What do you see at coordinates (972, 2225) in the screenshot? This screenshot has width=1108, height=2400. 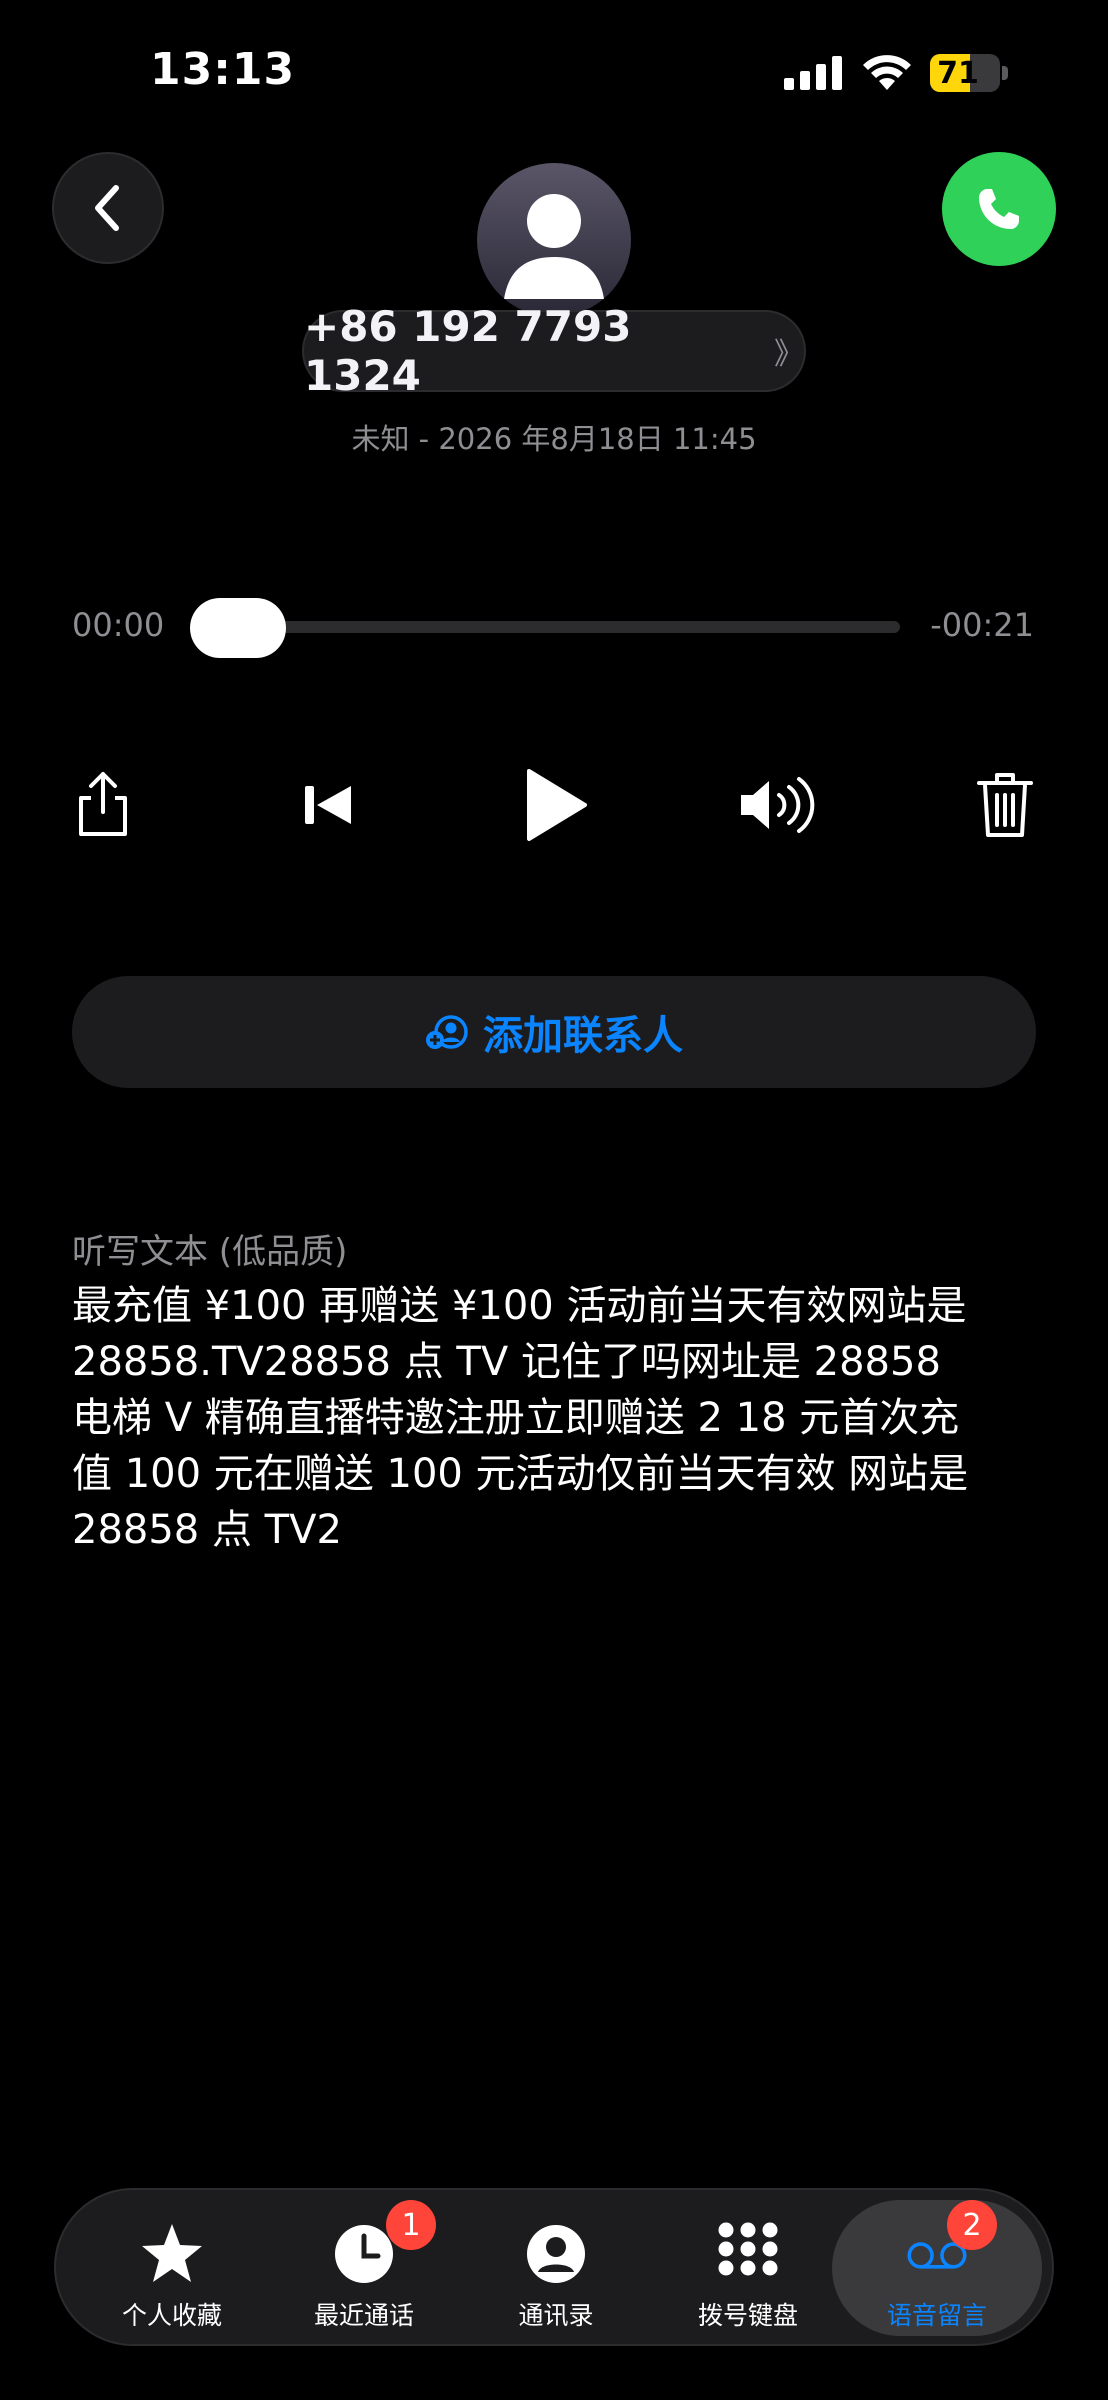 I see `voicemail-badge: 2` at bounding box center [972, 2225].